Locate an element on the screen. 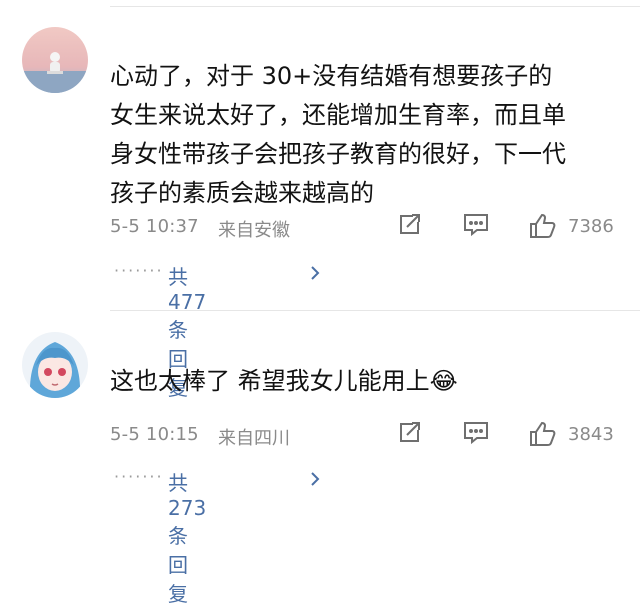 The height and width of the screenshot is (607, 640). comment-location: 来自四川 is located at coordinates (254, 438).